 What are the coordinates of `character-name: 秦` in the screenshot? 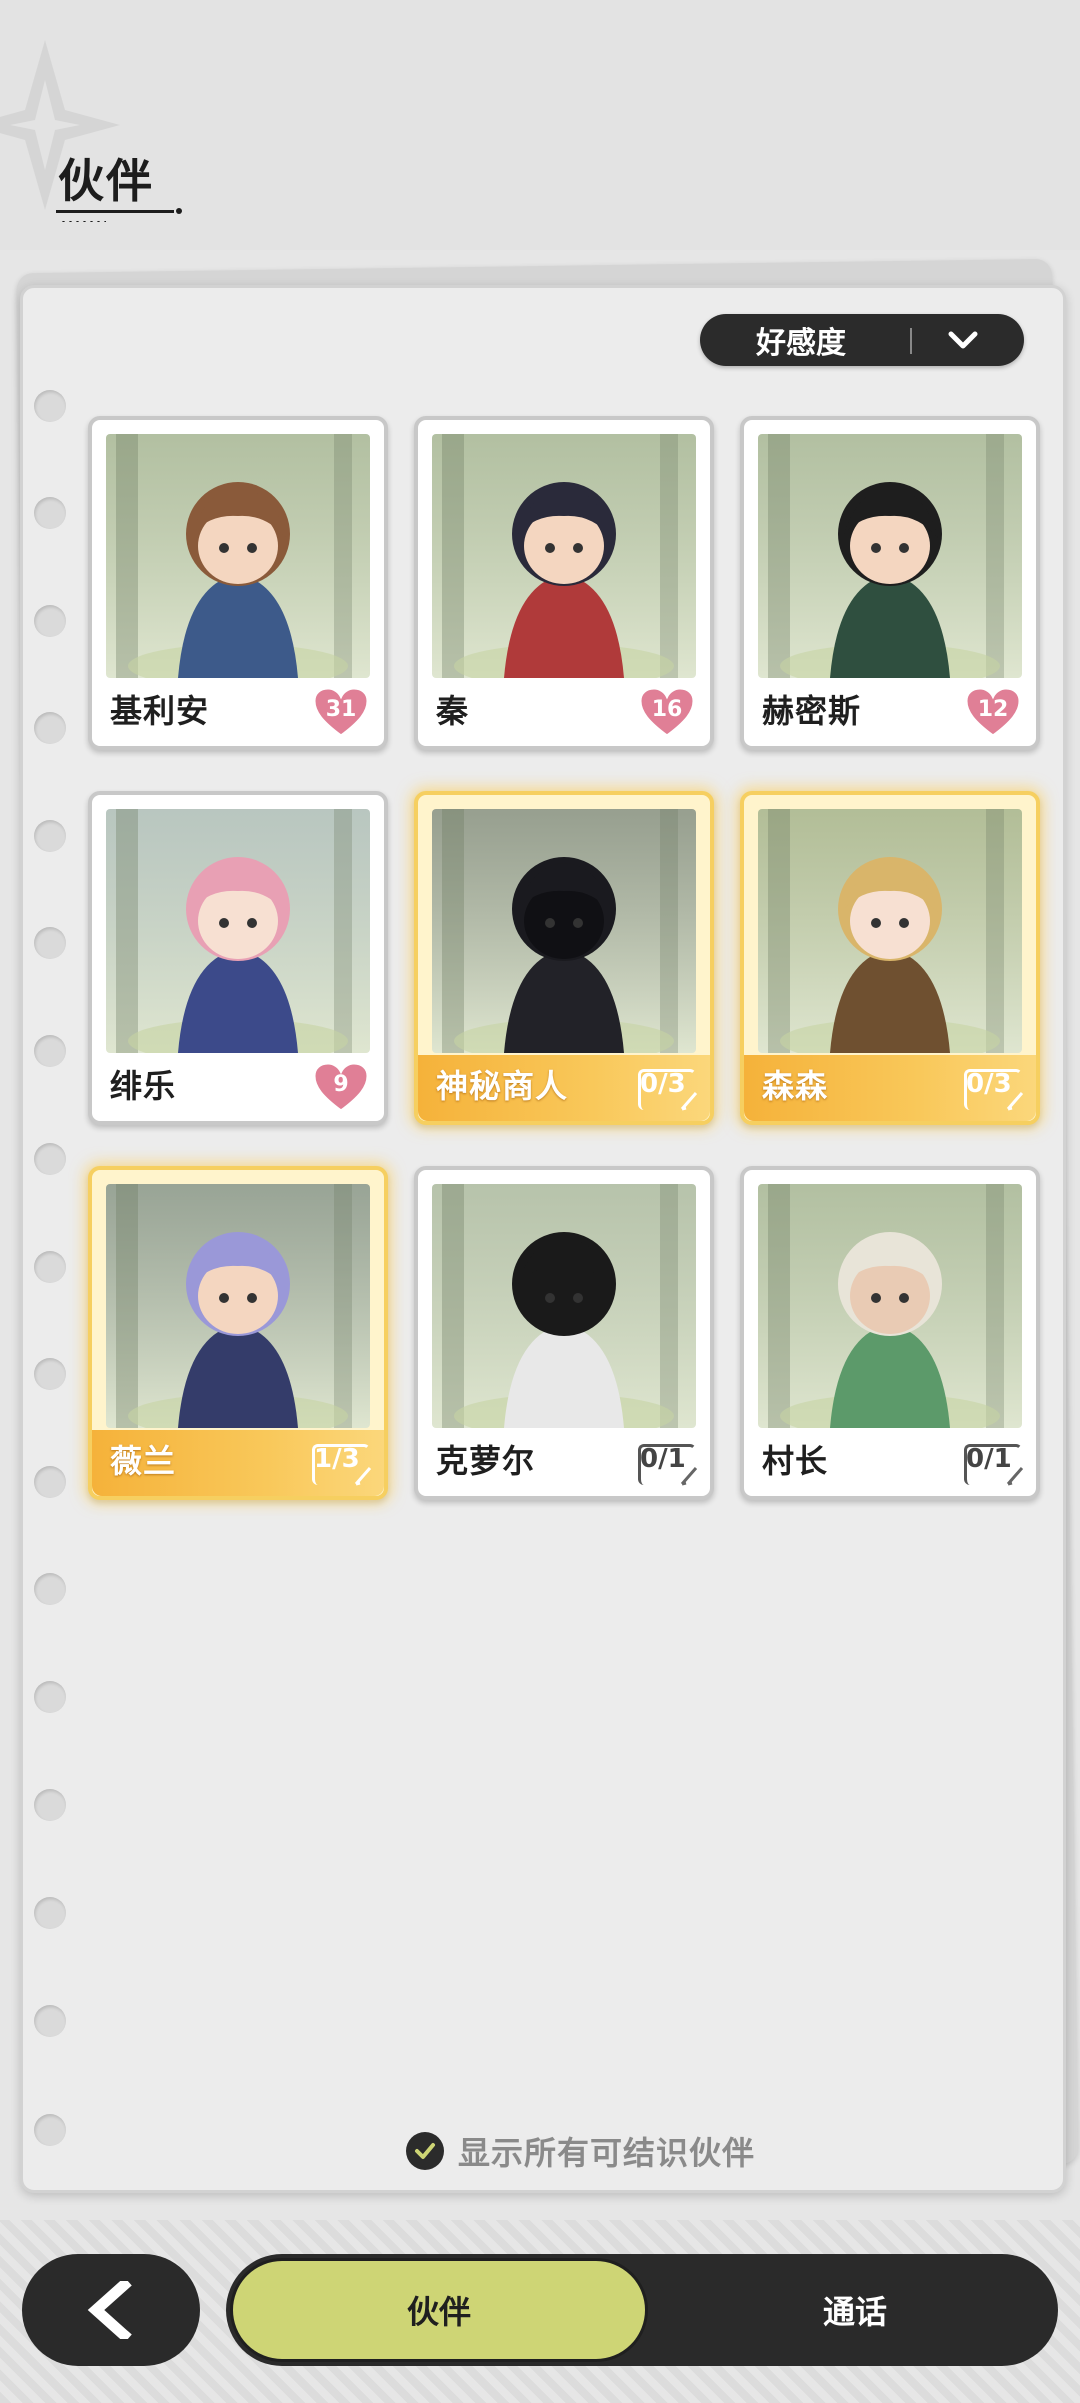 It's located at (453, 711).